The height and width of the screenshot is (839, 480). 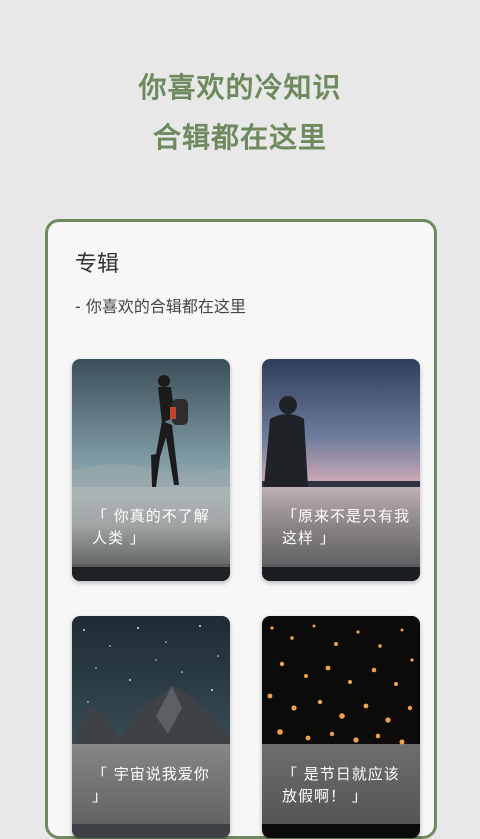 What do you see at coordinates (151, 727) in the screenshot?
I see `album-card-3: 「 宇宙说我爱你 」` at bounding box center [151, 727].